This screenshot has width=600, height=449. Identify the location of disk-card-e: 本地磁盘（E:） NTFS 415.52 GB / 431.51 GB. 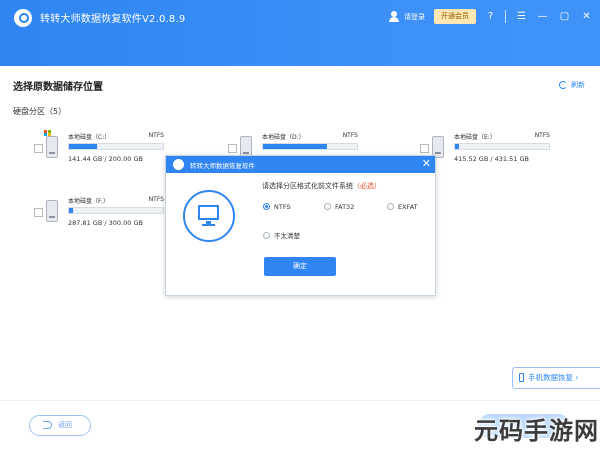
(495, 153).